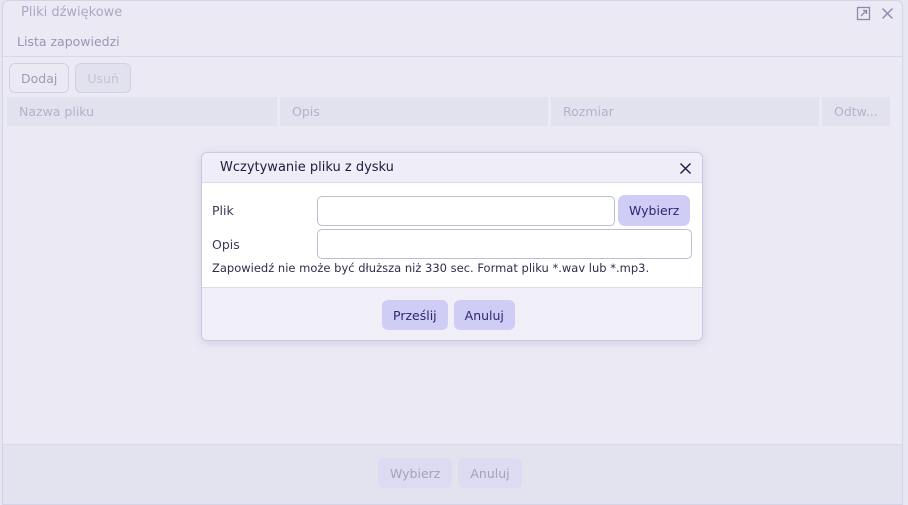 This screenshot has width=908, height=505. Describe the element at coordinates (72, 12) in the screenshot. I see `window-title: Pliki dźwiękowe` at that location.